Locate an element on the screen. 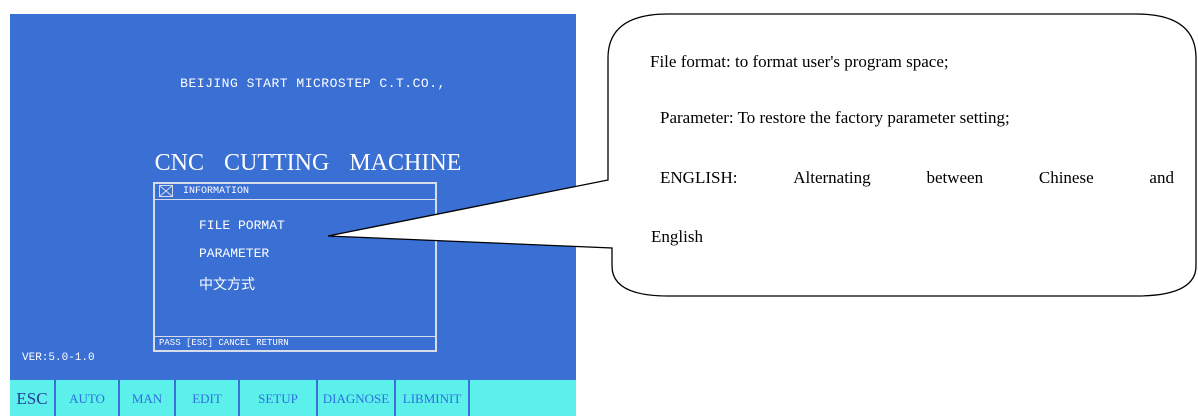 Image resolution: width=1198 pixels, height=416 pixels. callout-word: Chinese is located at coordinates (1066, 177).